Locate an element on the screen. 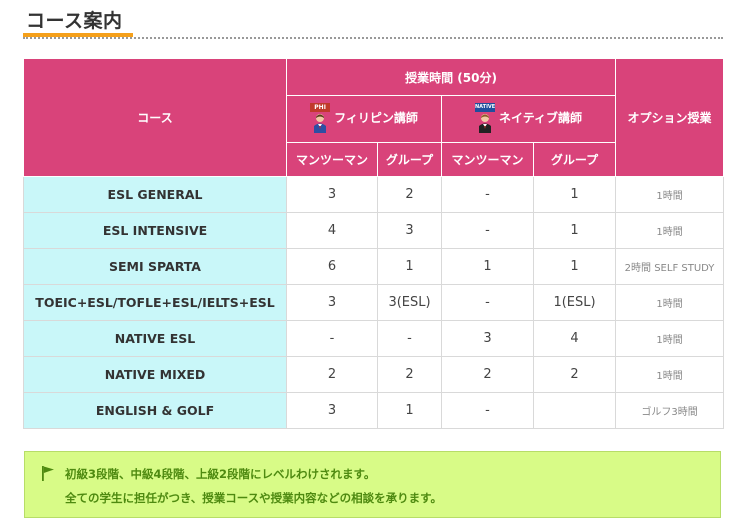 The width and height of the screenshot is (743, 529). header-filipino-group: グループ is located at coordinates (409, 159).